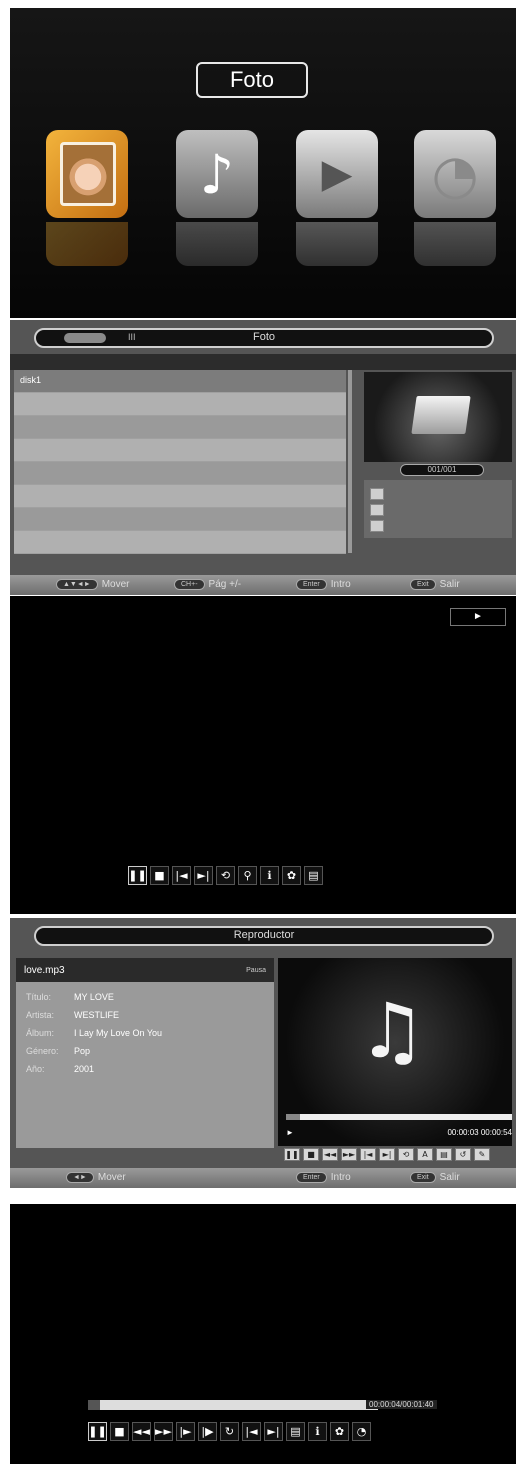 This screenshot has width=516, height=1464. I want to click on header-bar: Reproductor, so click(264, 936).